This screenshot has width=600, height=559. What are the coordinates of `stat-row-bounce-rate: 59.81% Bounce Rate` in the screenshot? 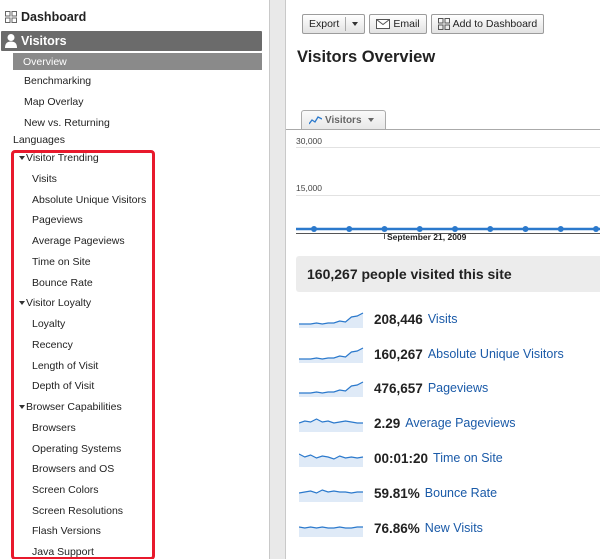 It's located at (449, 493).